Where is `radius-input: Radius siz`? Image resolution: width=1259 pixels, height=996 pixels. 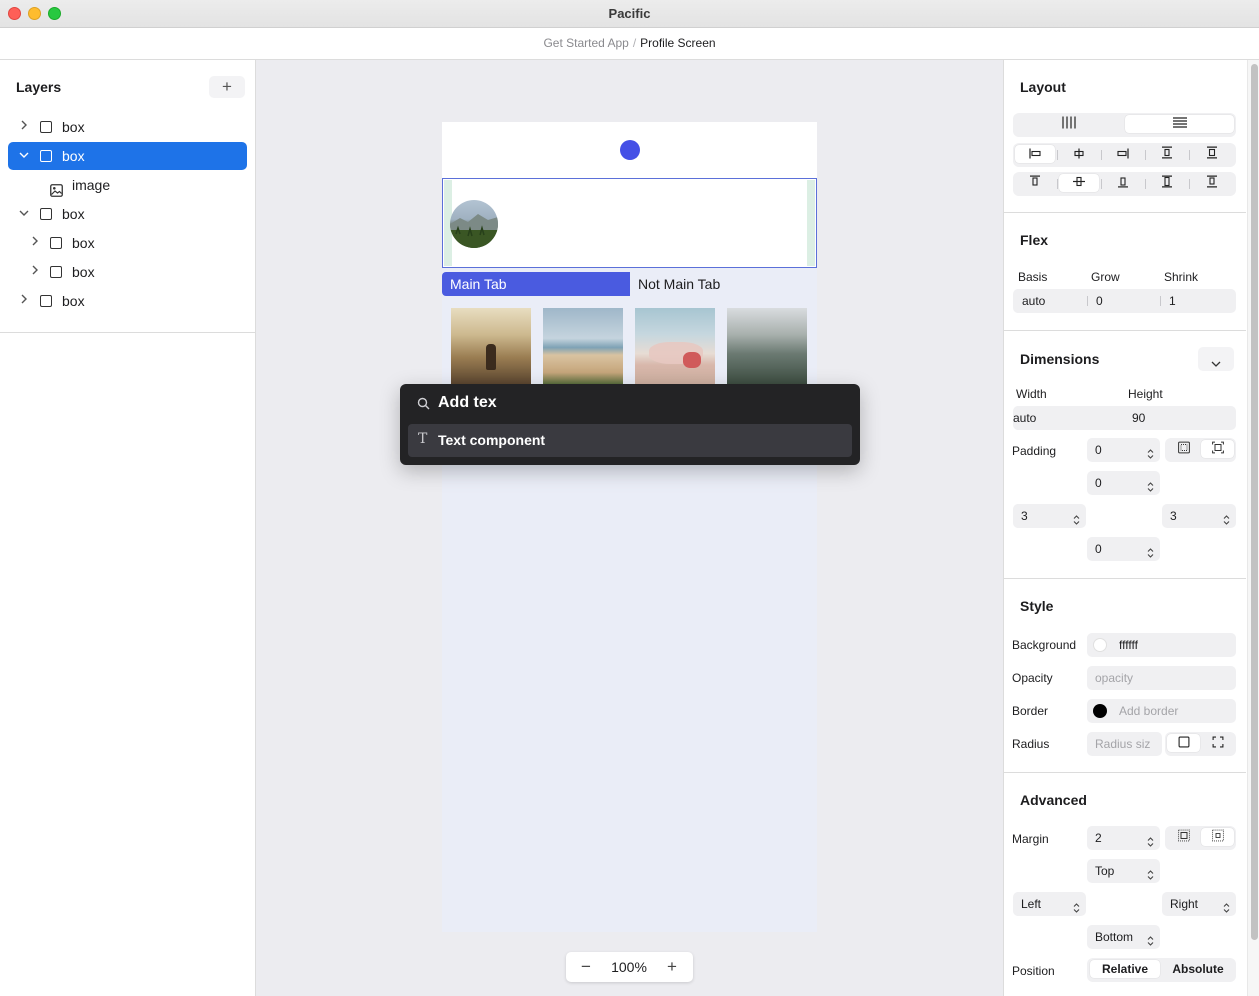
radius-input: Radius siz is located at coordinates (1124, 744).